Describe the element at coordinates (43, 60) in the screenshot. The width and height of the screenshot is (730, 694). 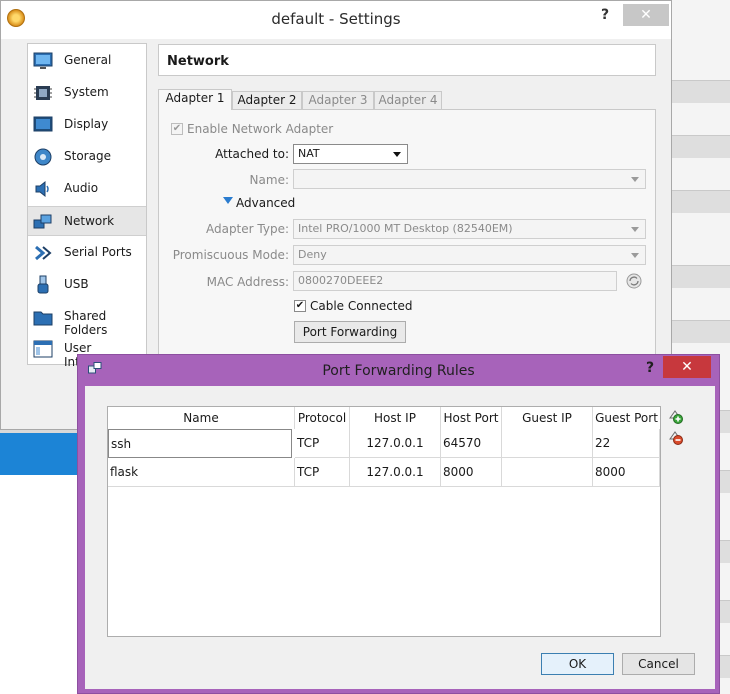
I see `monitor-icon` at that location.